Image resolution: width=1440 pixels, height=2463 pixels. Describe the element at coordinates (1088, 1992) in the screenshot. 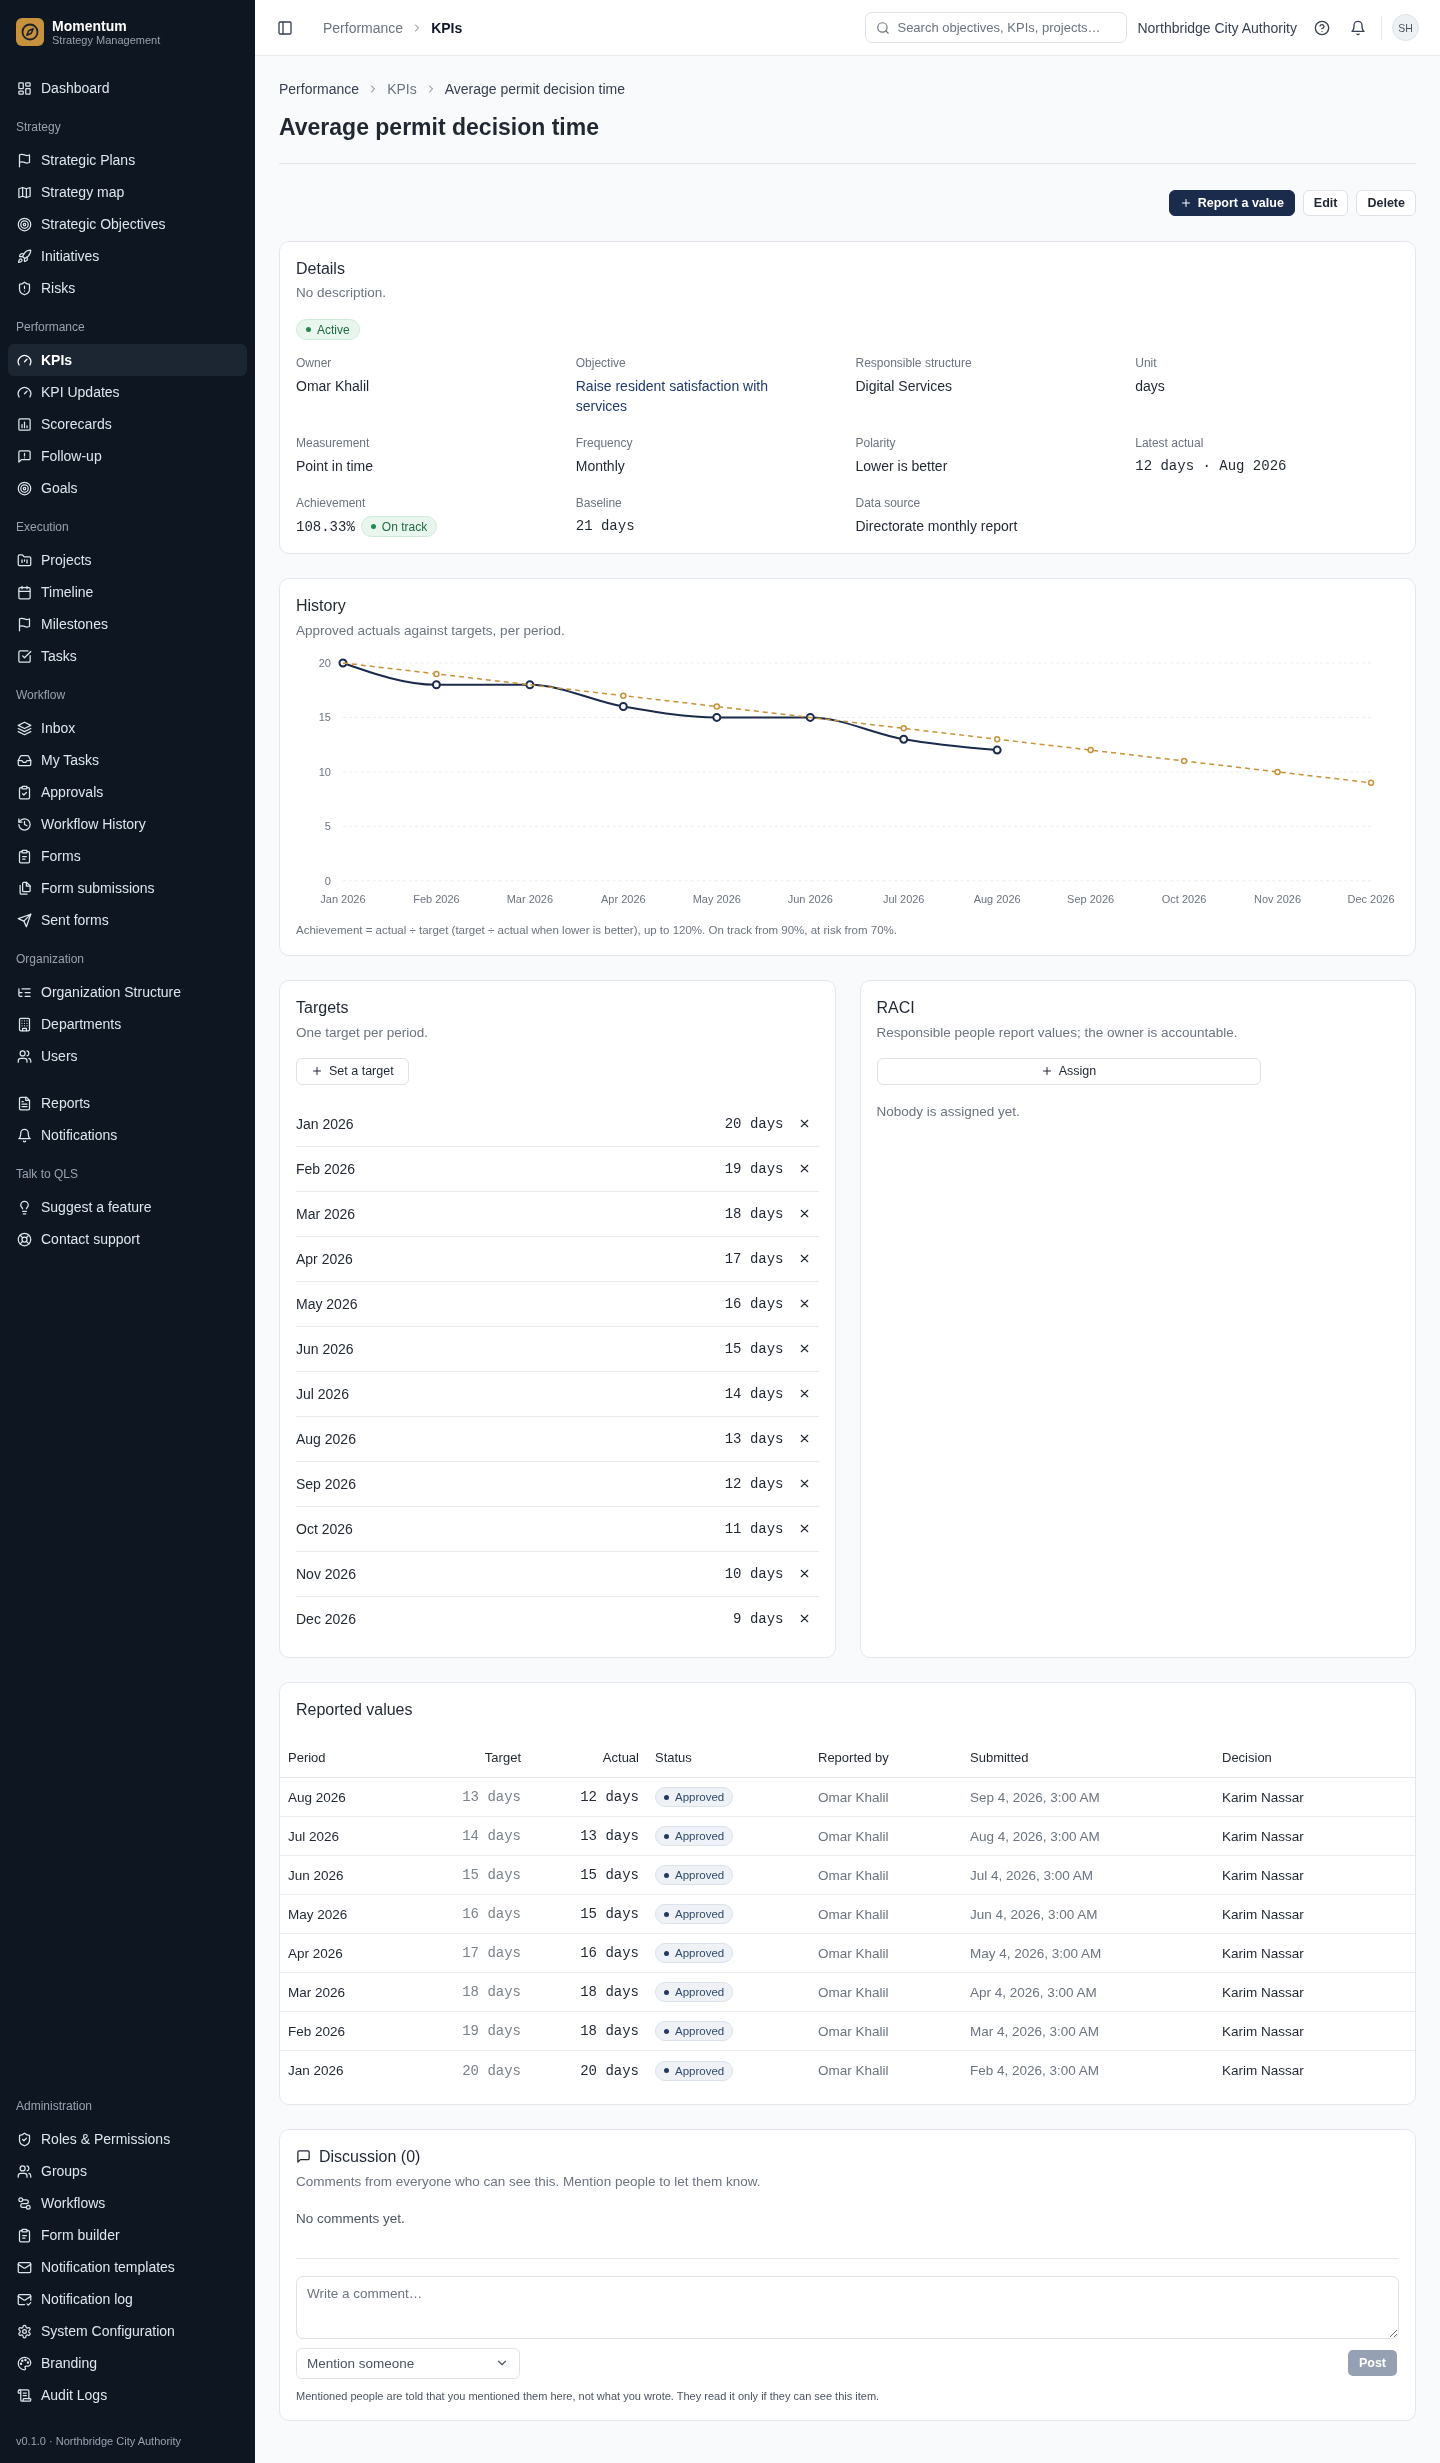

I see `table-cell: Apr 4, 2026, 3:00 AM` at that location.